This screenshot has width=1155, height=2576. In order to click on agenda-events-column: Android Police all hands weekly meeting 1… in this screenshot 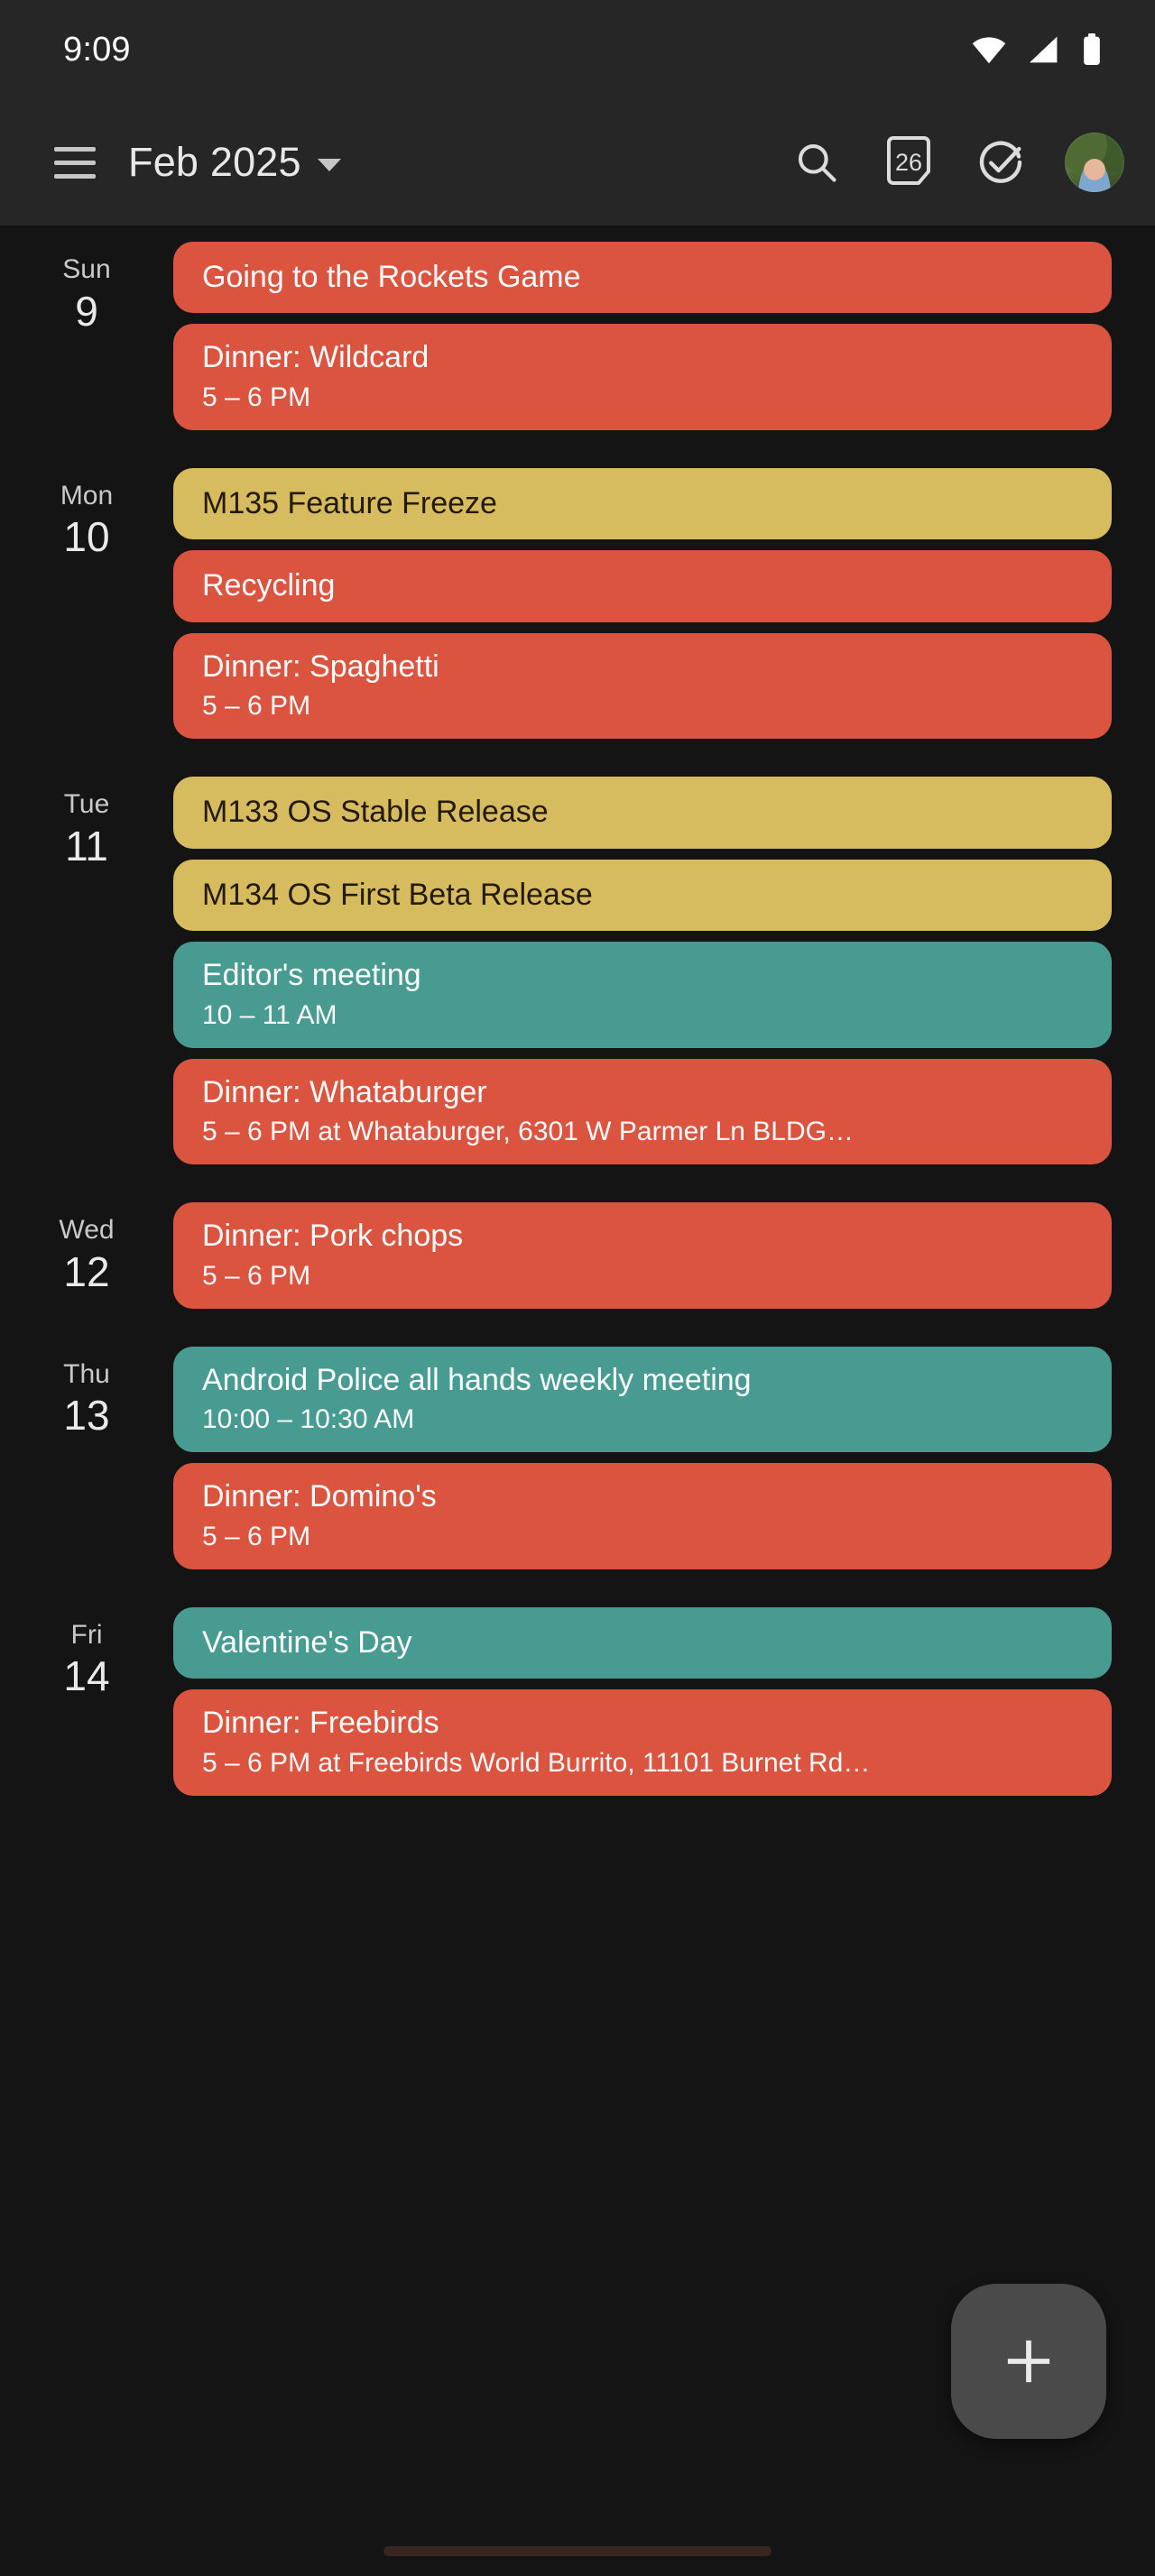, I will do `click(664, 1457)`.